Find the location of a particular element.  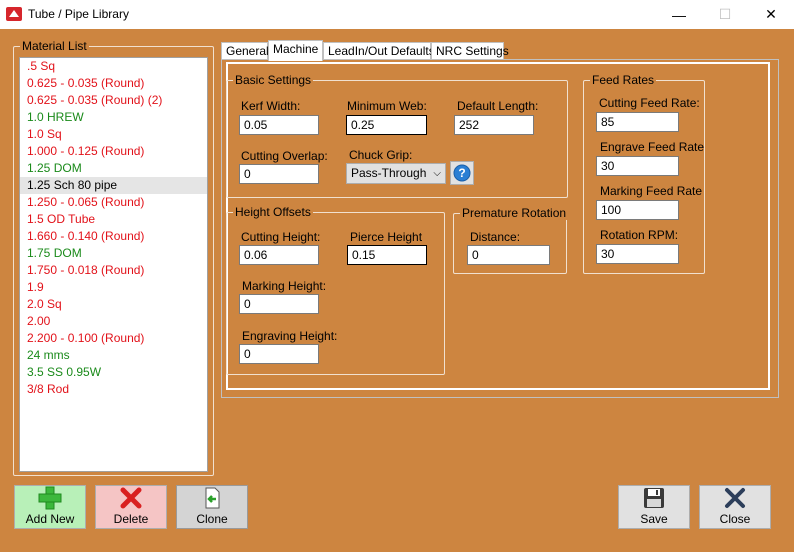

save-label: Save is located at coordinates (654, 519).